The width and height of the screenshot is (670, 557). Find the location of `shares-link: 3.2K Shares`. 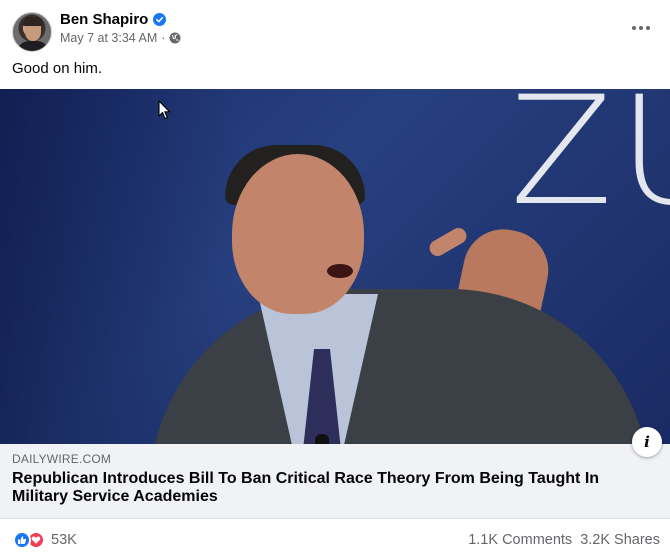

shares-link: 3.2K Shares is located at coordinates (620, 540).